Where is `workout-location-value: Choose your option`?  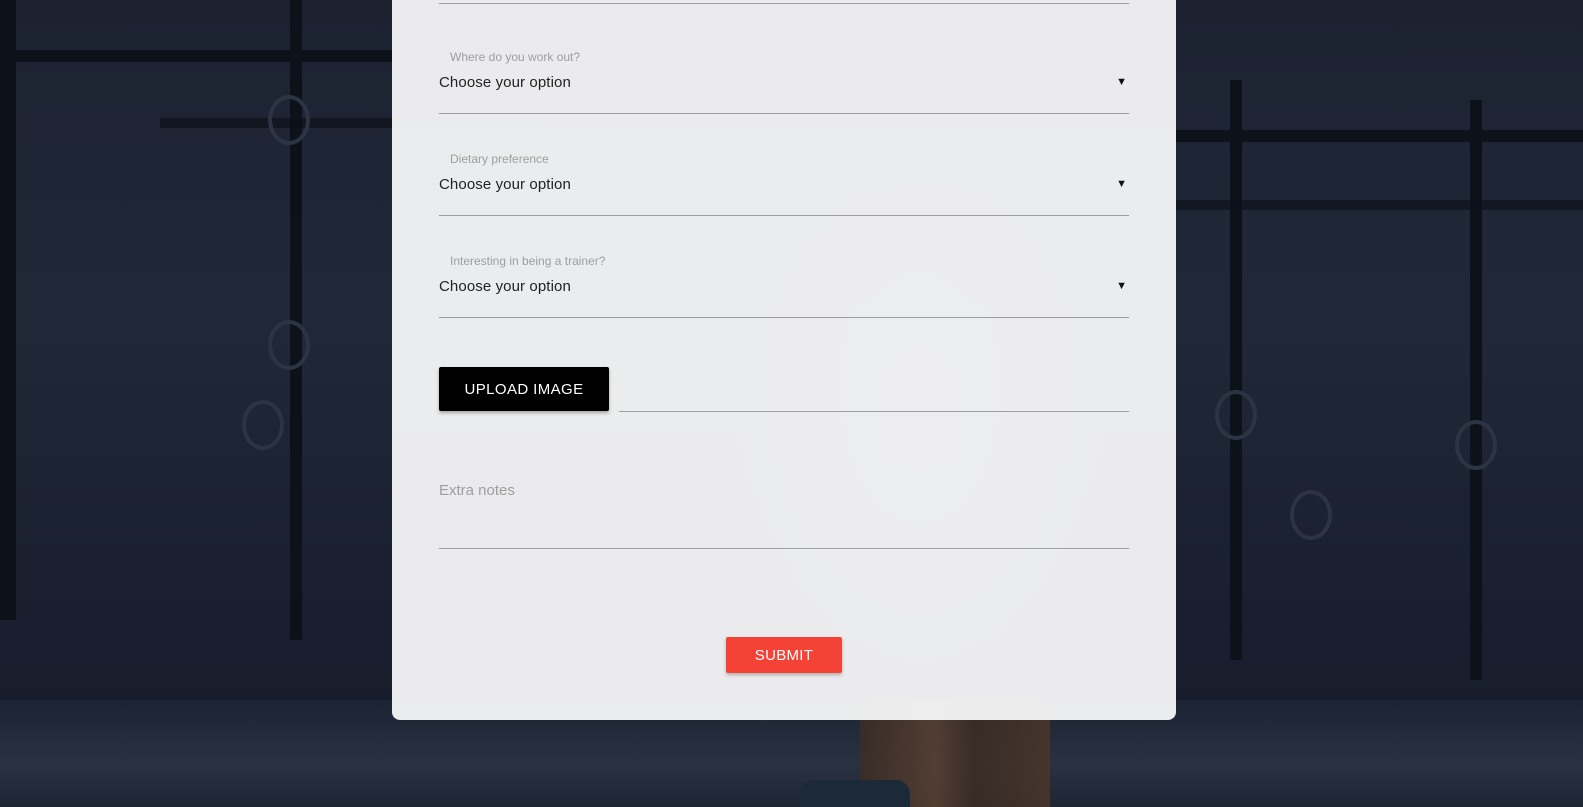 workout-location-value: Choose your option is located at coordinates (505, 82).